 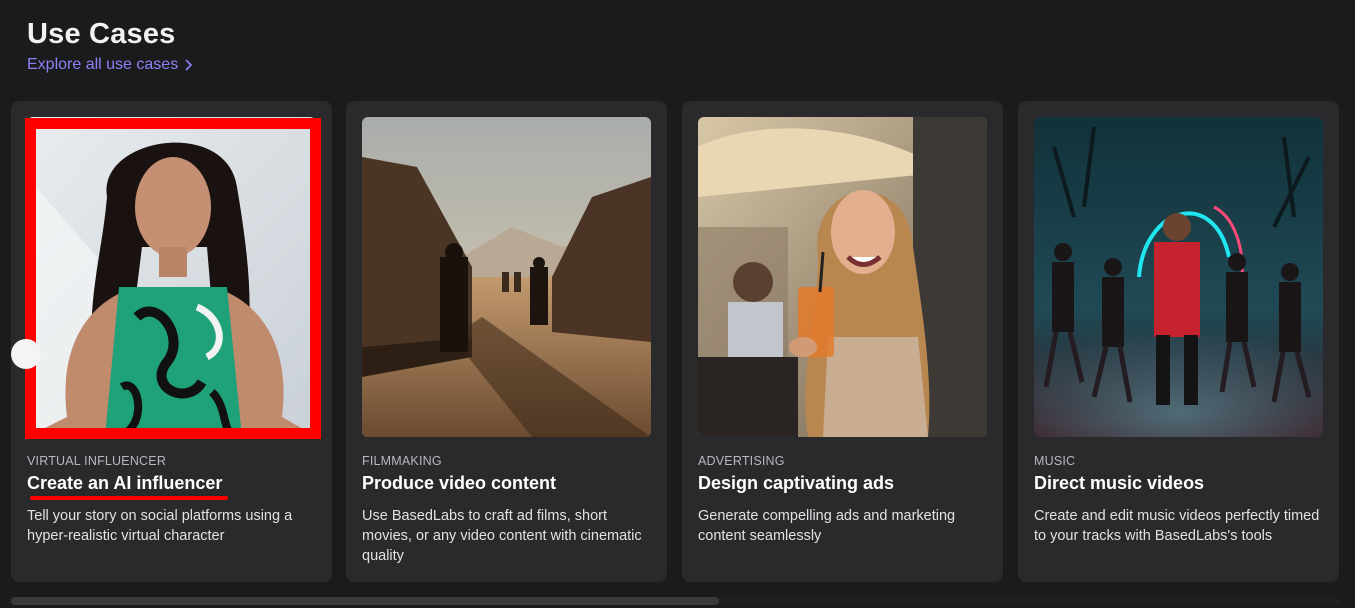 I want to click on card-image-advertising, so click(x=842, y=277).